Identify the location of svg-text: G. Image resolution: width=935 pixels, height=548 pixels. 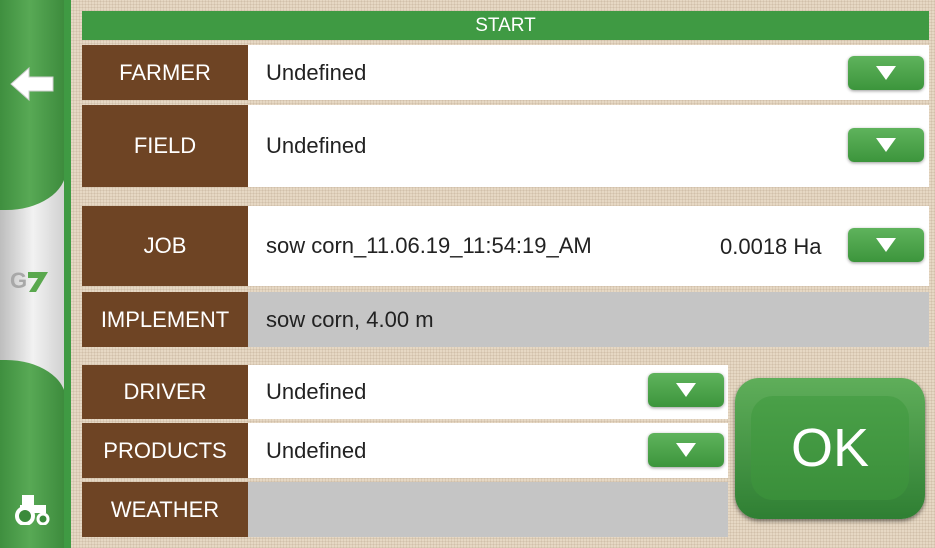
(18, 280).